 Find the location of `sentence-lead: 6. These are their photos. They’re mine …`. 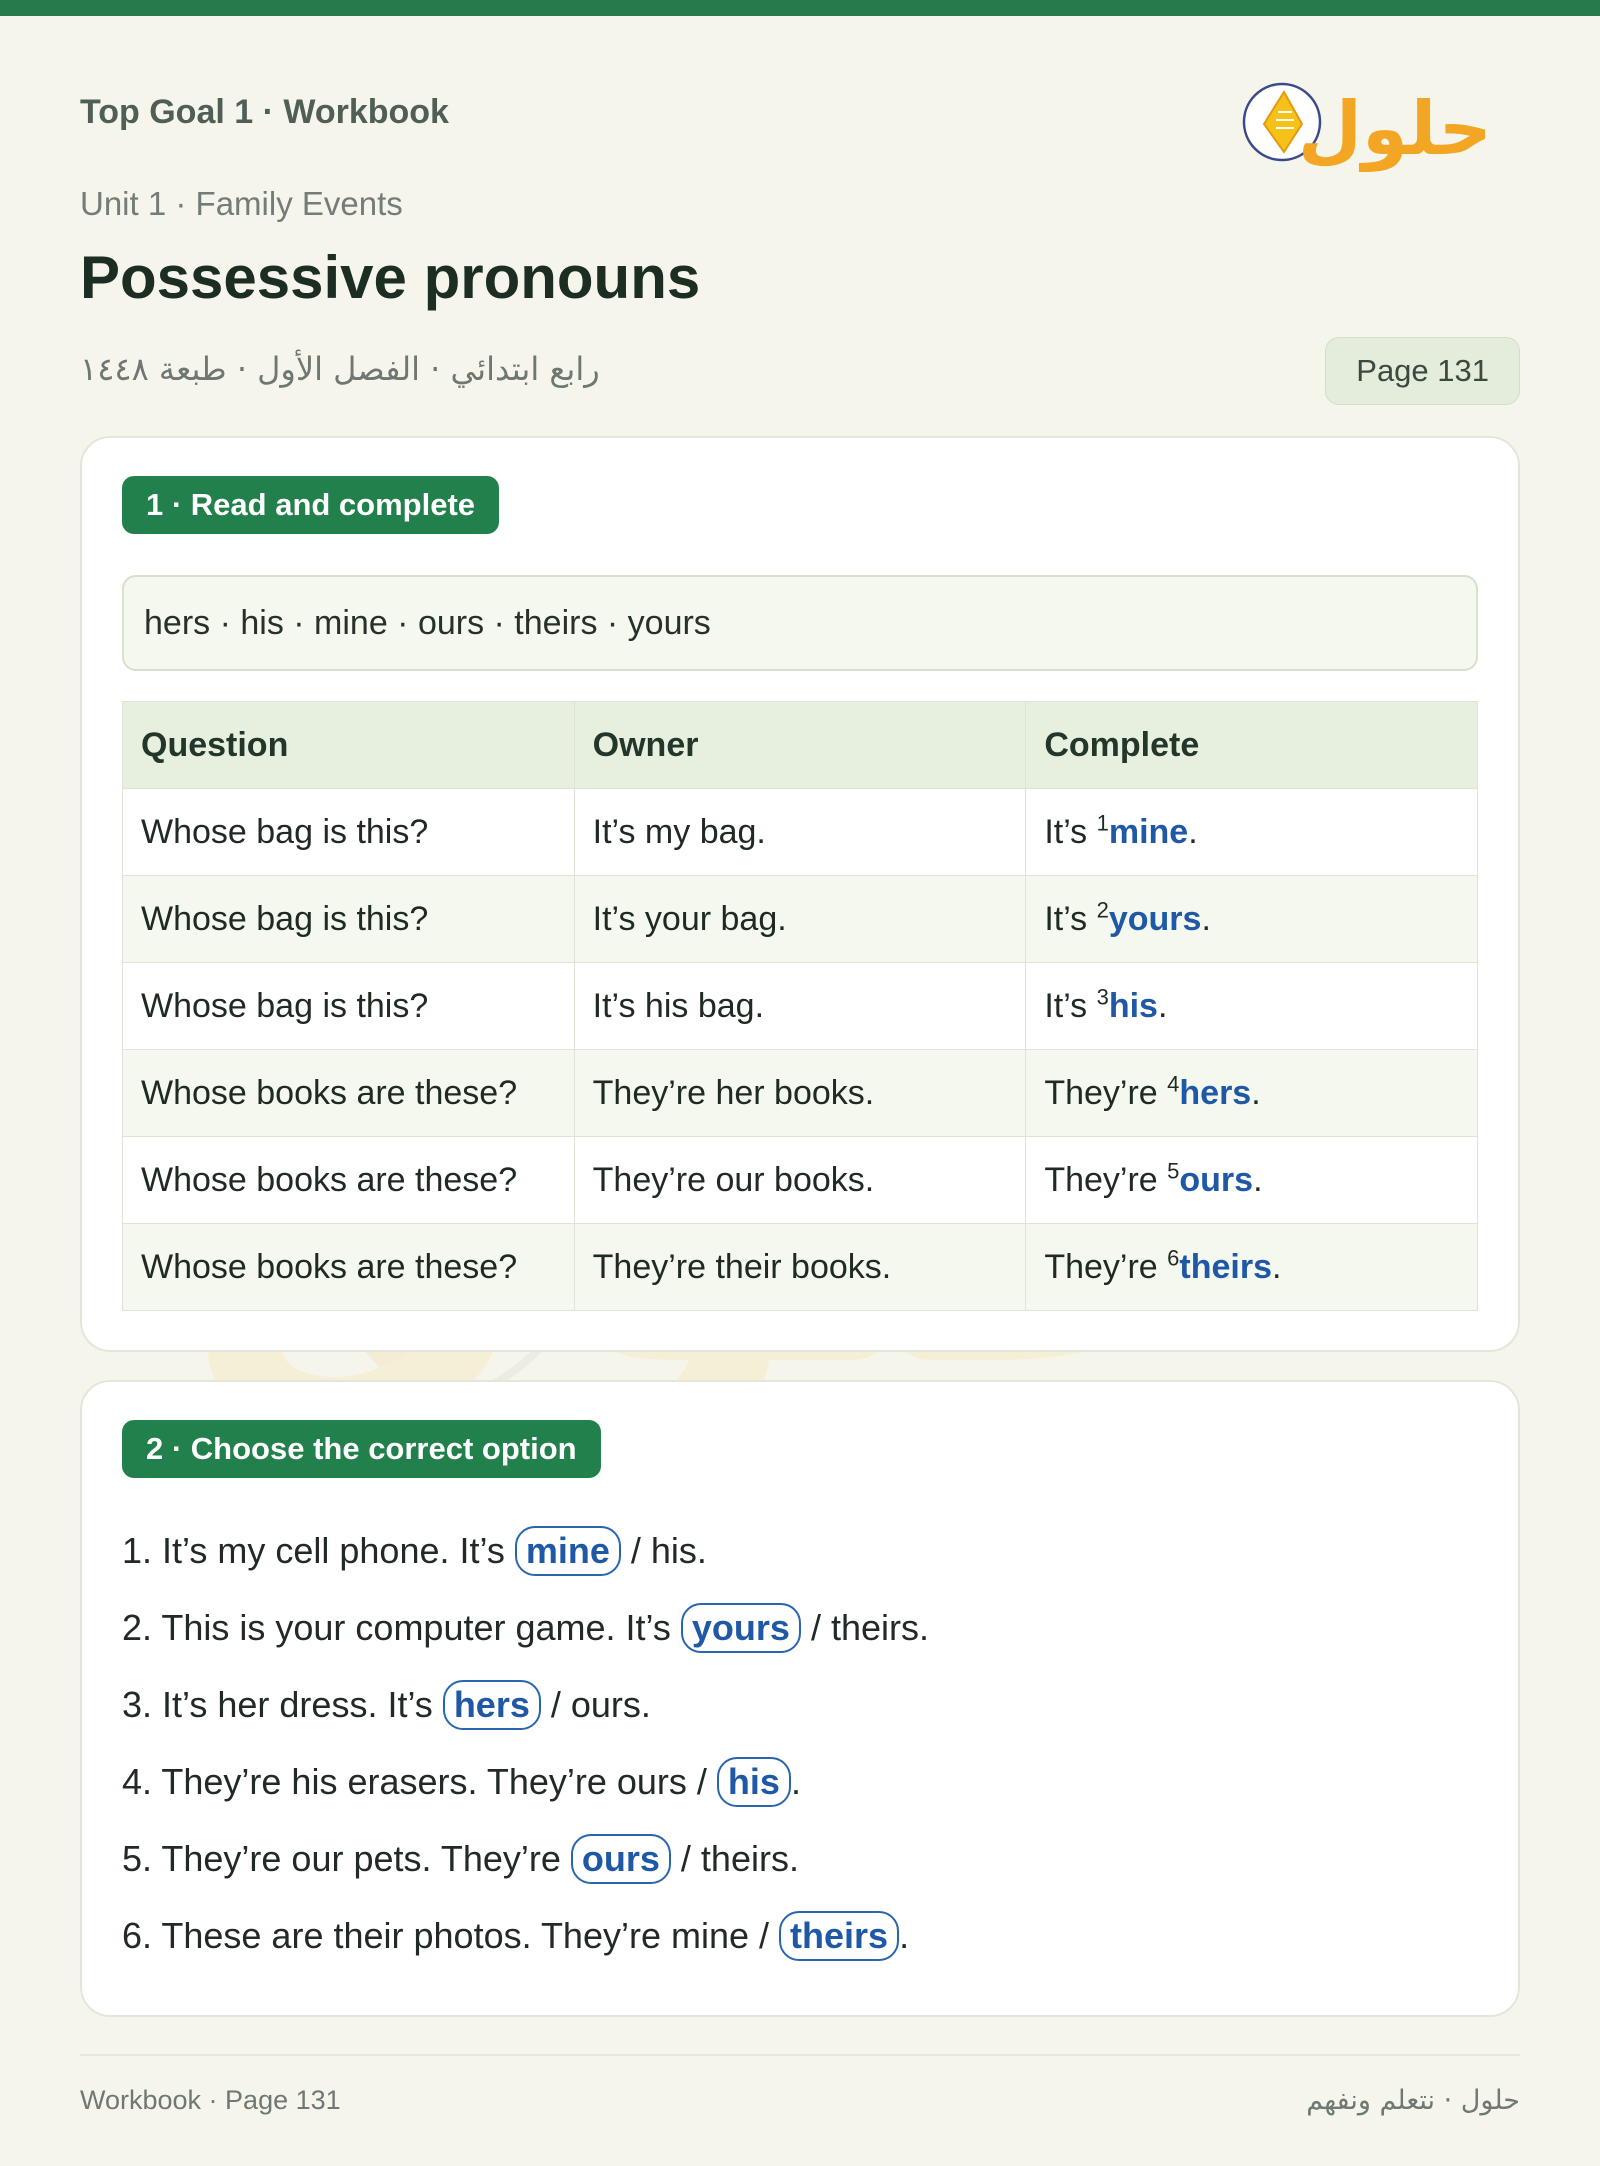

sentence-lead: 6. These are their photos. They’re mine … is located at coordinates (451, 1935).